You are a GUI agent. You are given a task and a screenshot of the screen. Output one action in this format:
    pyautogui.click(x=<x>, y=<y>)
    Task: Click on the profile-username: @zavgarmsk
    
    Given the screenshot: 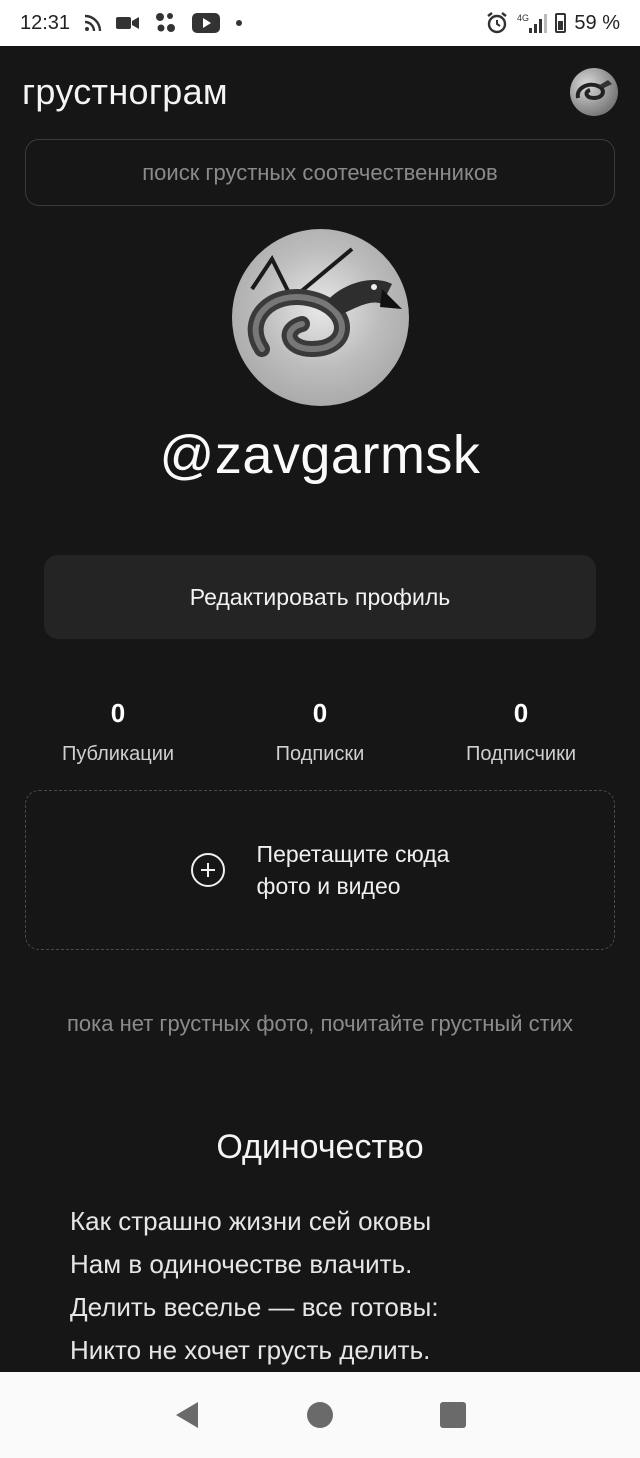 What is the action you would take?
    pyautogui.click(x=320, y=455)
    